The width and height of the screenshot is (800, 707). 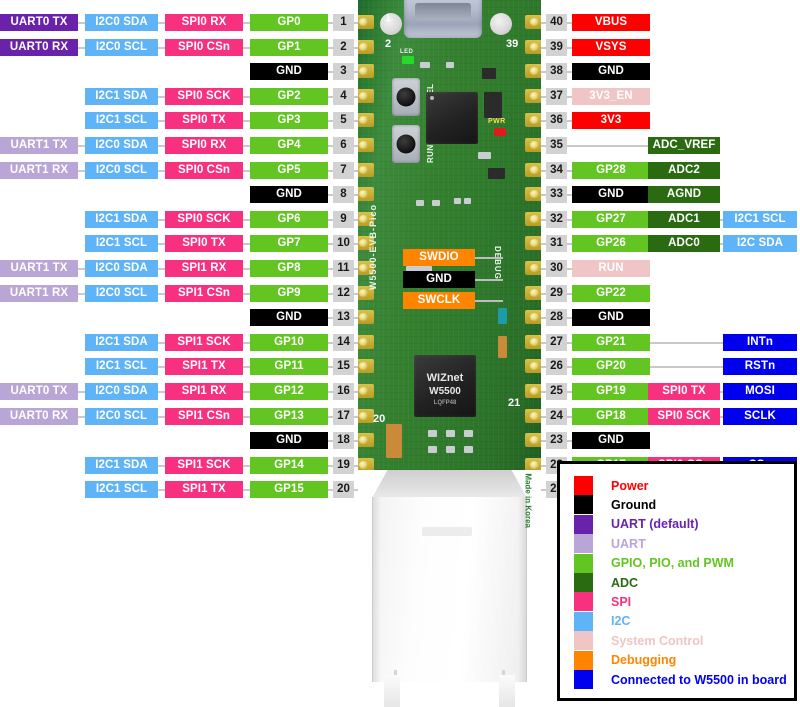 I want to click on pin-label-gp: GP3, so click(x=289, y=121).